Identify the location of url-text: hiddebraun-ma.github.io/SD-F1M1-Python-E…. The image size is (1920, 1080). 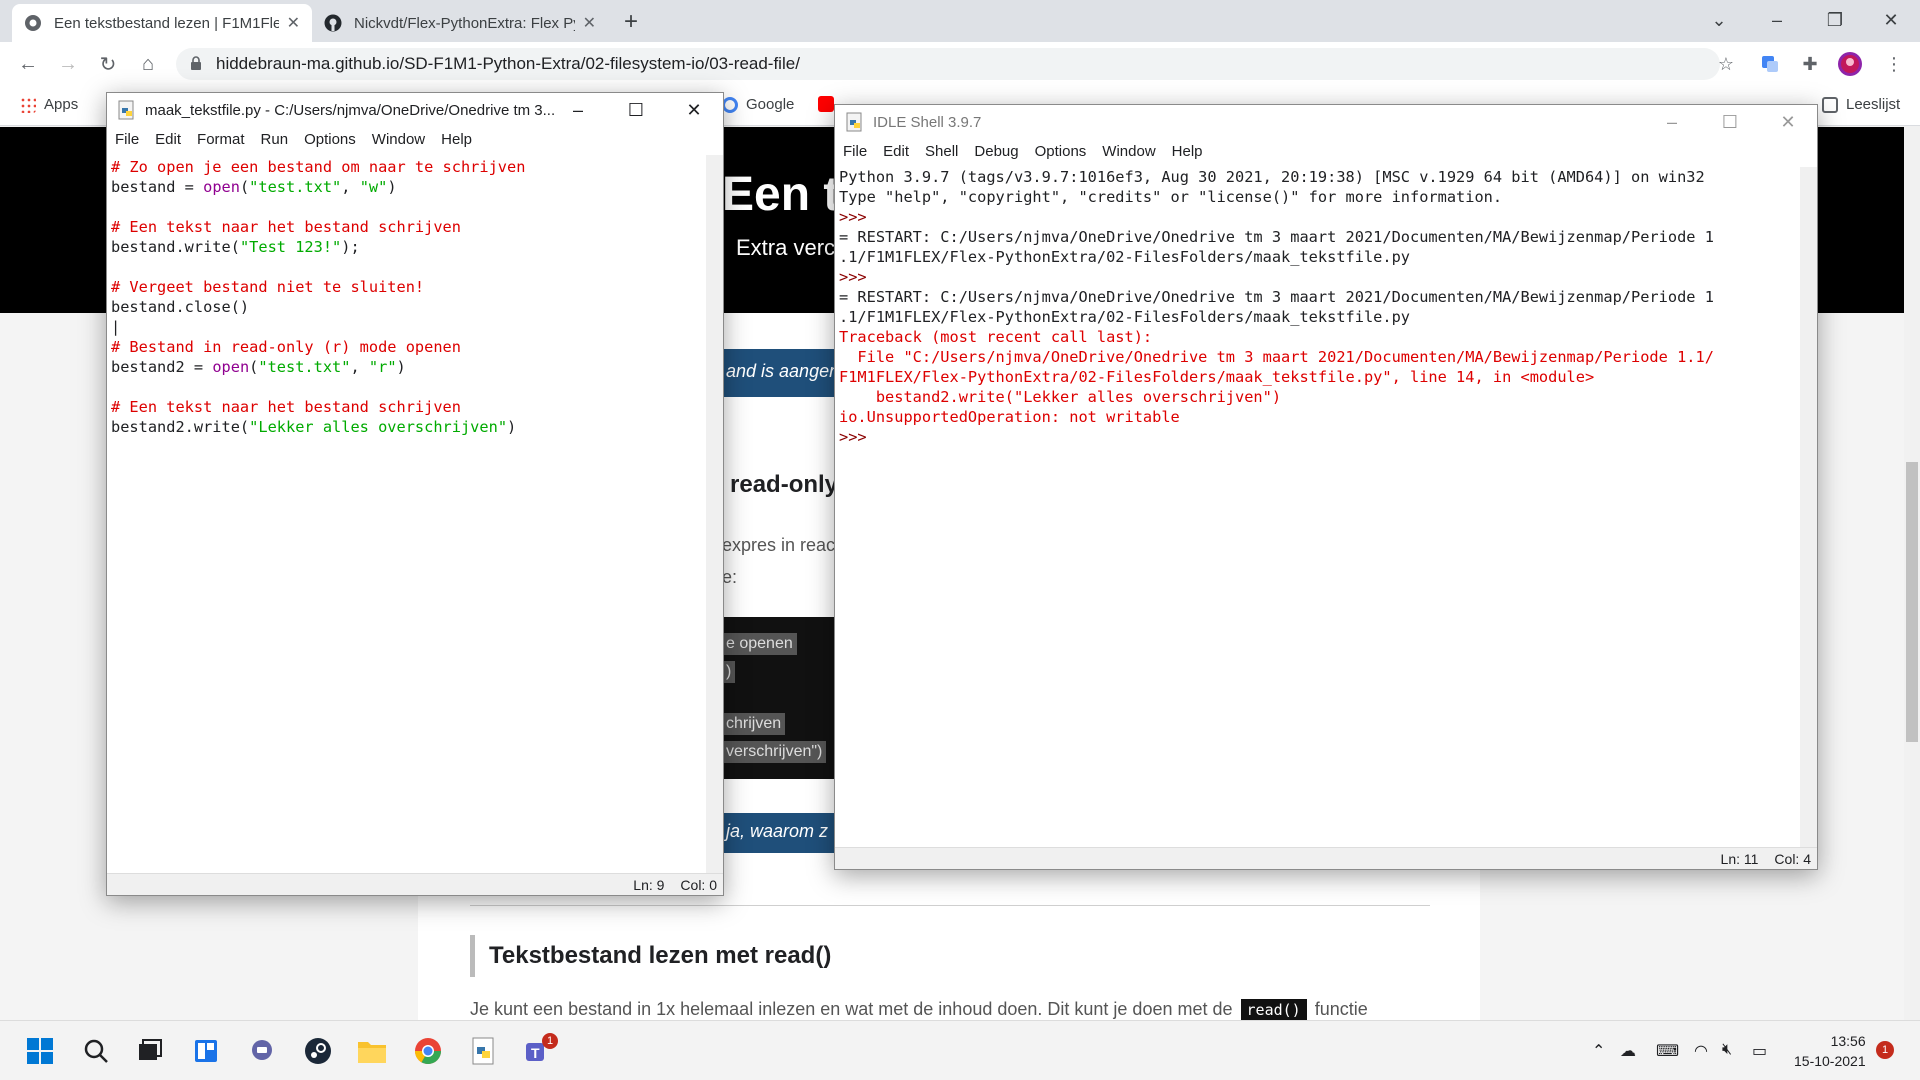
(508, 63).